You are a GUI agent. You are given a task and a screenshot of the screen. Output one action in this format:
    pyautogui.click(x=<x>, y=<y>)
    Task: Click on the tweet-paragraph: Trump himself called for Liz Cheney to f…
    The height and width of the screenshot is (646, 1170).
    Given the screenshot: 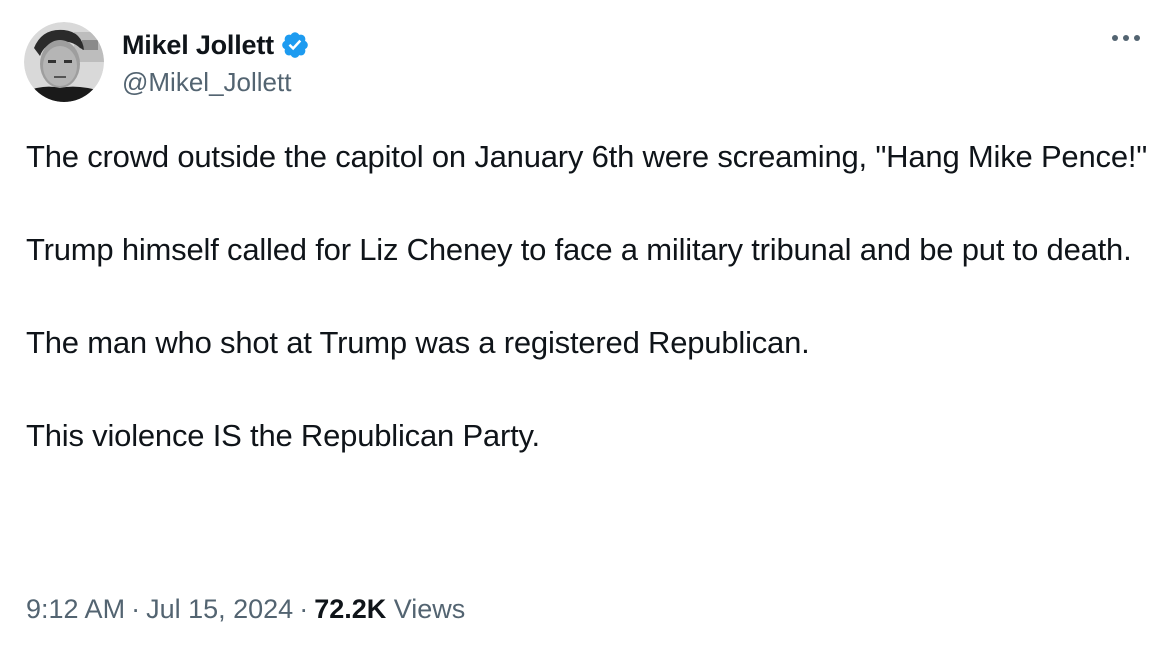 What is the action you would take?
    pyautogui.click(x=579, y=249)
    